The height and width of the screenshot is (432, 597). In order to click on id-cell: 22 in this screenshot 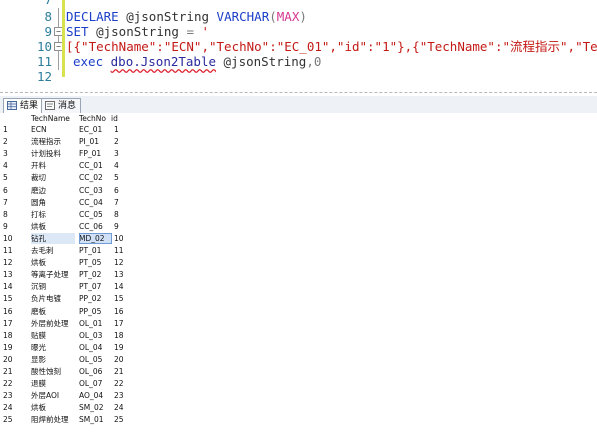, I will do `click(121, 383)`.